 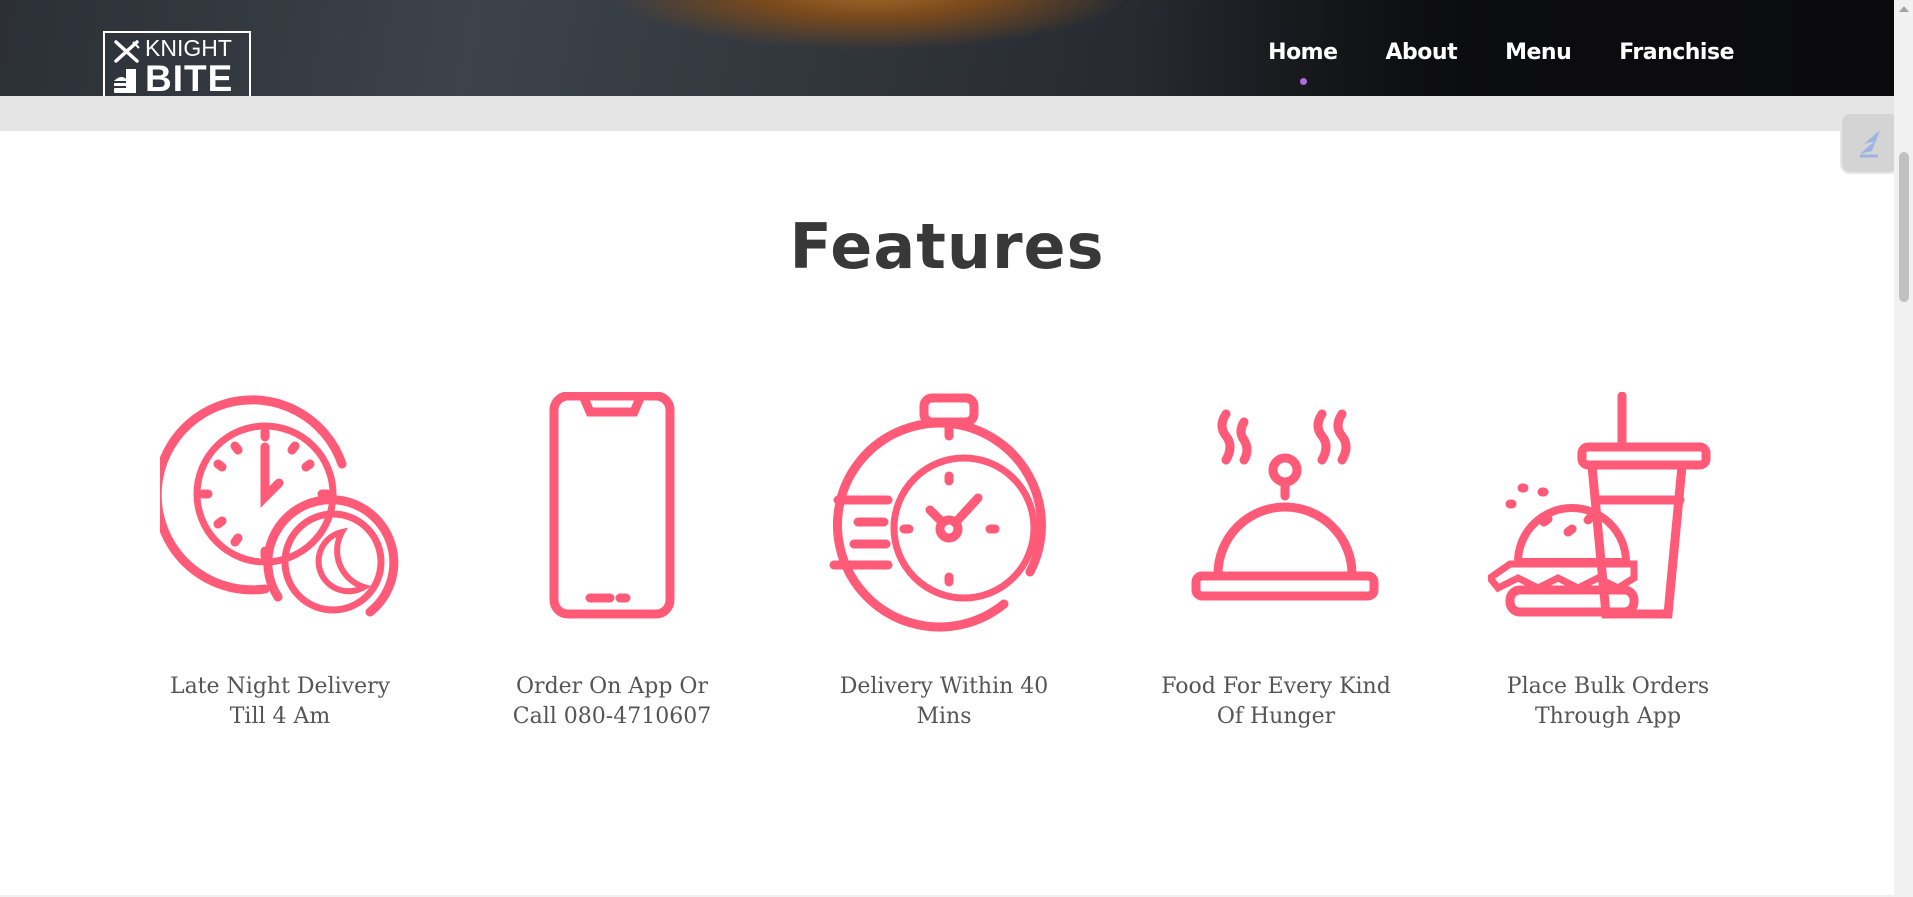 I want to click on food-cloche-icon, so click(x=1285, y=505).